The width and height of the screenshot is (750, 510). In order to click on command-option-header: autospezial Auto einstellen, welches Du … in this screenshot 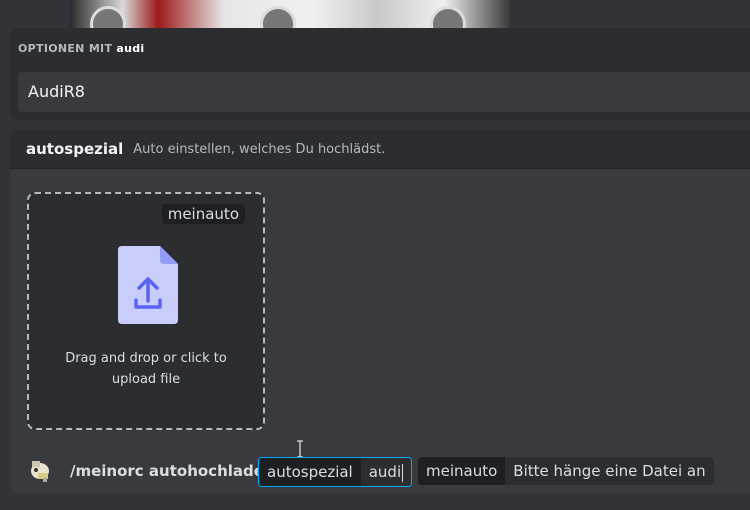, I will do `click(380, 149)`.